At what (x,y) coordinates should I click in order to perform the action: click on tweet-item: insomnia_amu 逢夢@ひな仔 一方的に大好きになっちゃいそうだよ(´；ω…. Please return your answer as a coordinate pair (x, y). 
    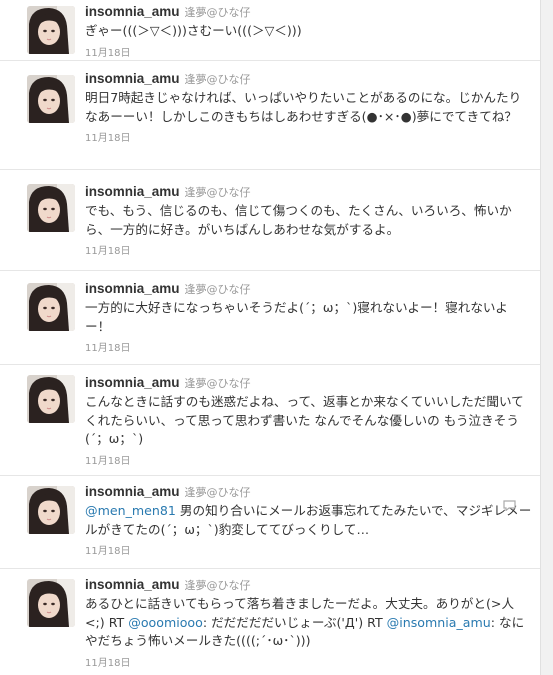
    Looking at the image, I should click on (270, 318).